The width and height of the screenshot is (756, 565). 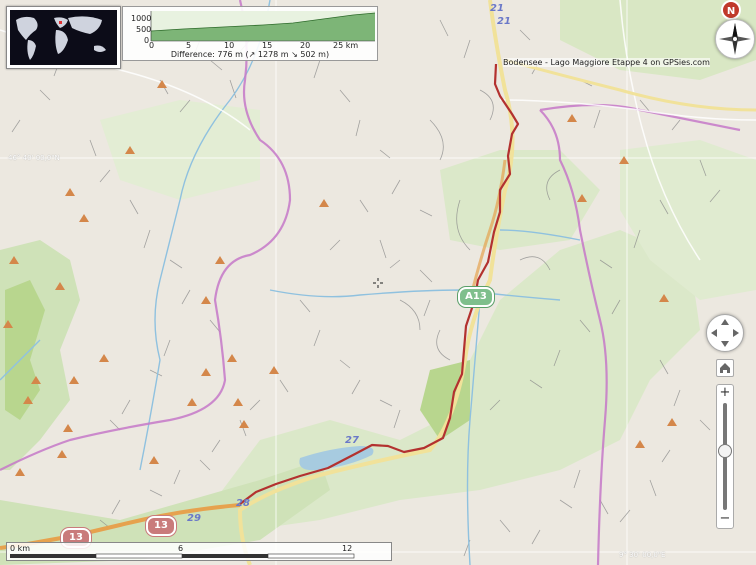 I want to click on elevation-difference: Difference: 776 m (↗ 1278 m ↘ 502 m), so click(x=250, y=54).